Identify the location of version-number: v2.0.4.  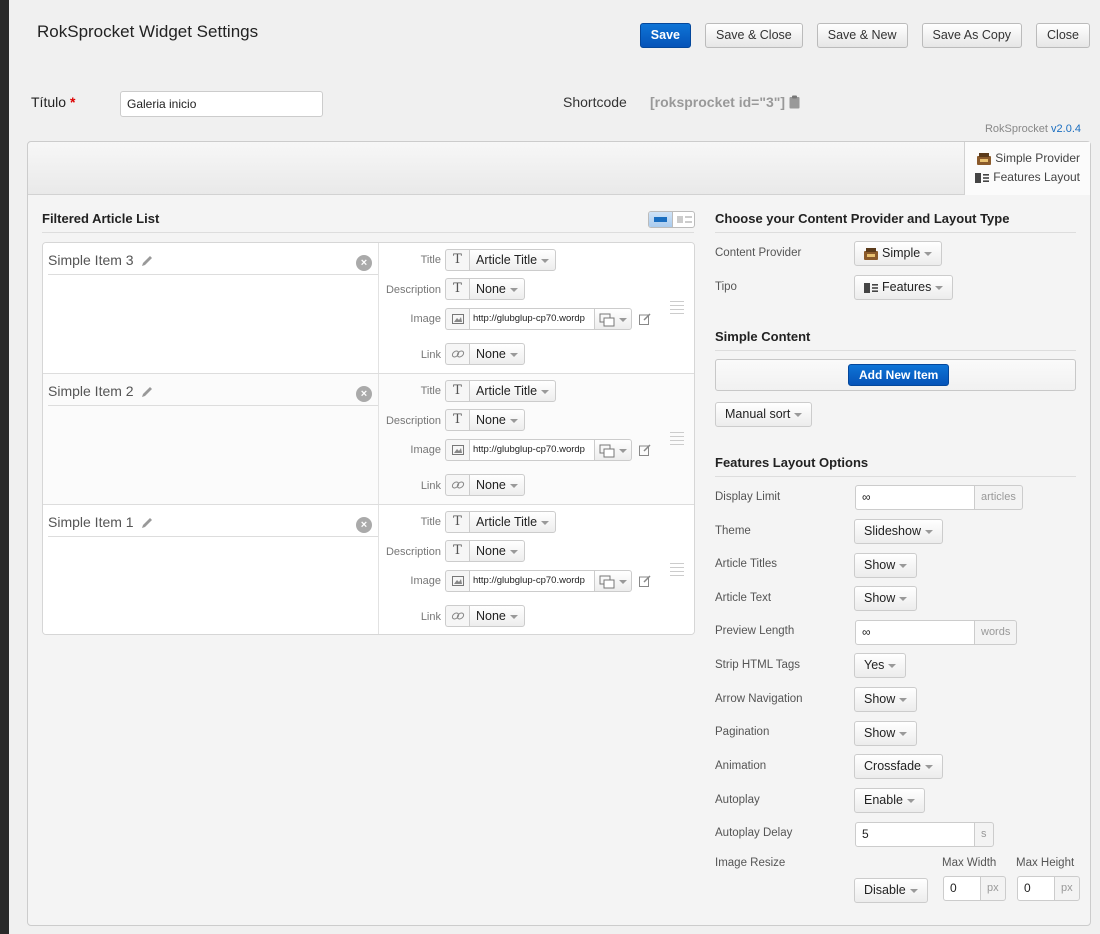
(1066, 129).